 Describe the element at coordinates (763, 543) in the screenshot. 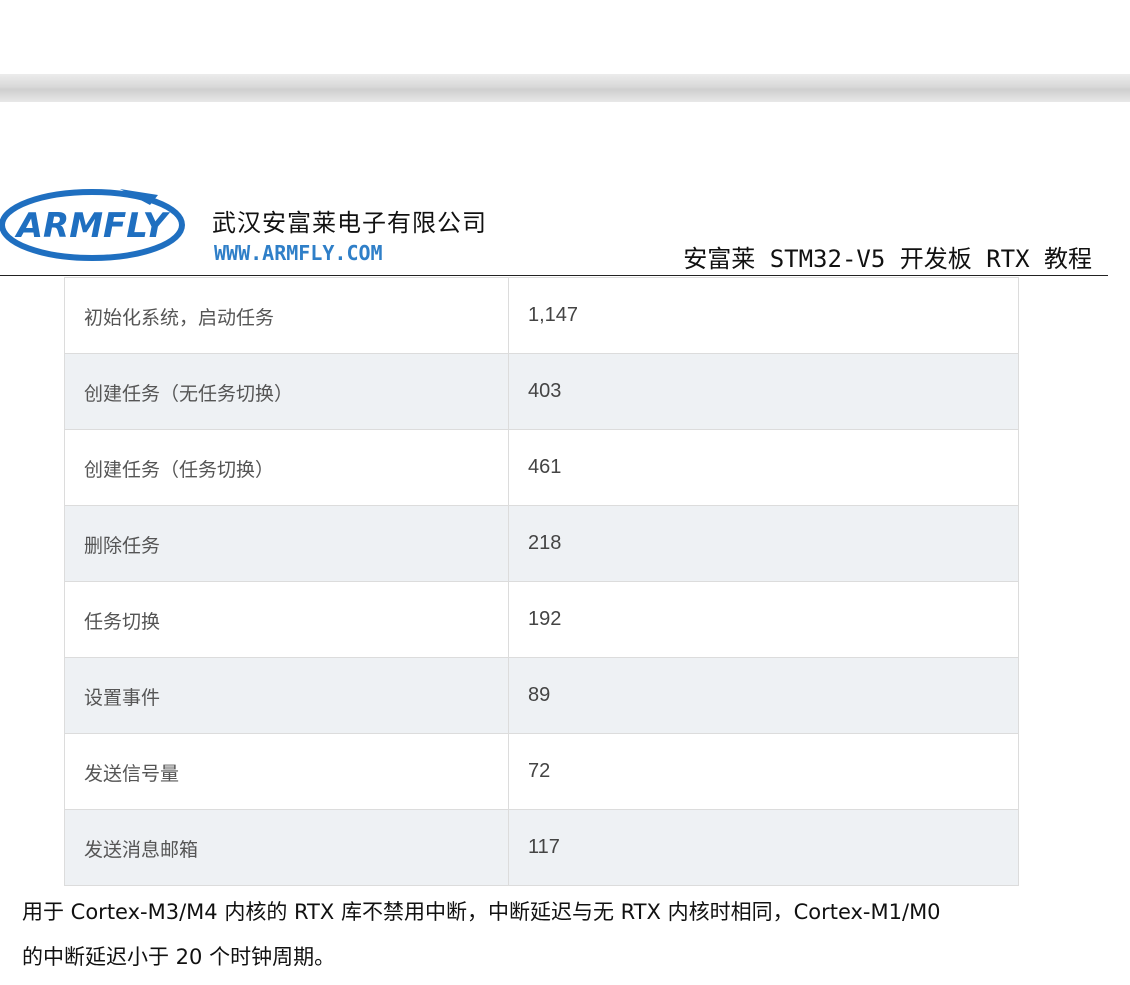

I see `cycles-cell: 218` at that location.